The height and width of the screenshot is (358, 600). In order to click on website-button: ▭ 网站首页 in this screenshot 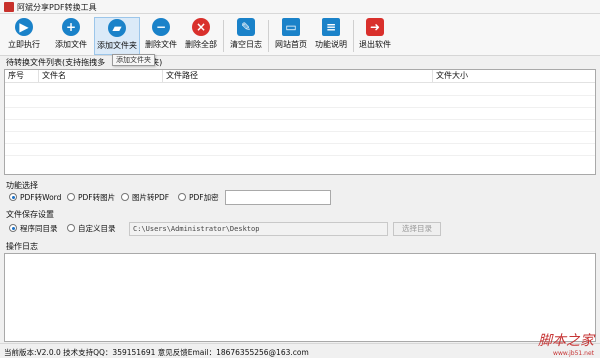, I will do `click(291, 36)`.